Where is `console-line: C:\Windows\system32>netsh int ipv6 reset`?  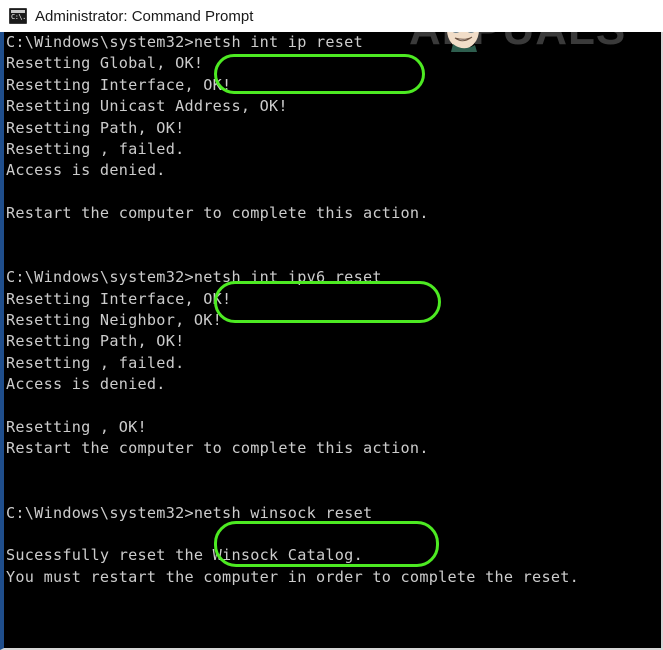 console-line: C:\Windows\system32>netsh int ipv6 reset is located at coordinates (194, 277).